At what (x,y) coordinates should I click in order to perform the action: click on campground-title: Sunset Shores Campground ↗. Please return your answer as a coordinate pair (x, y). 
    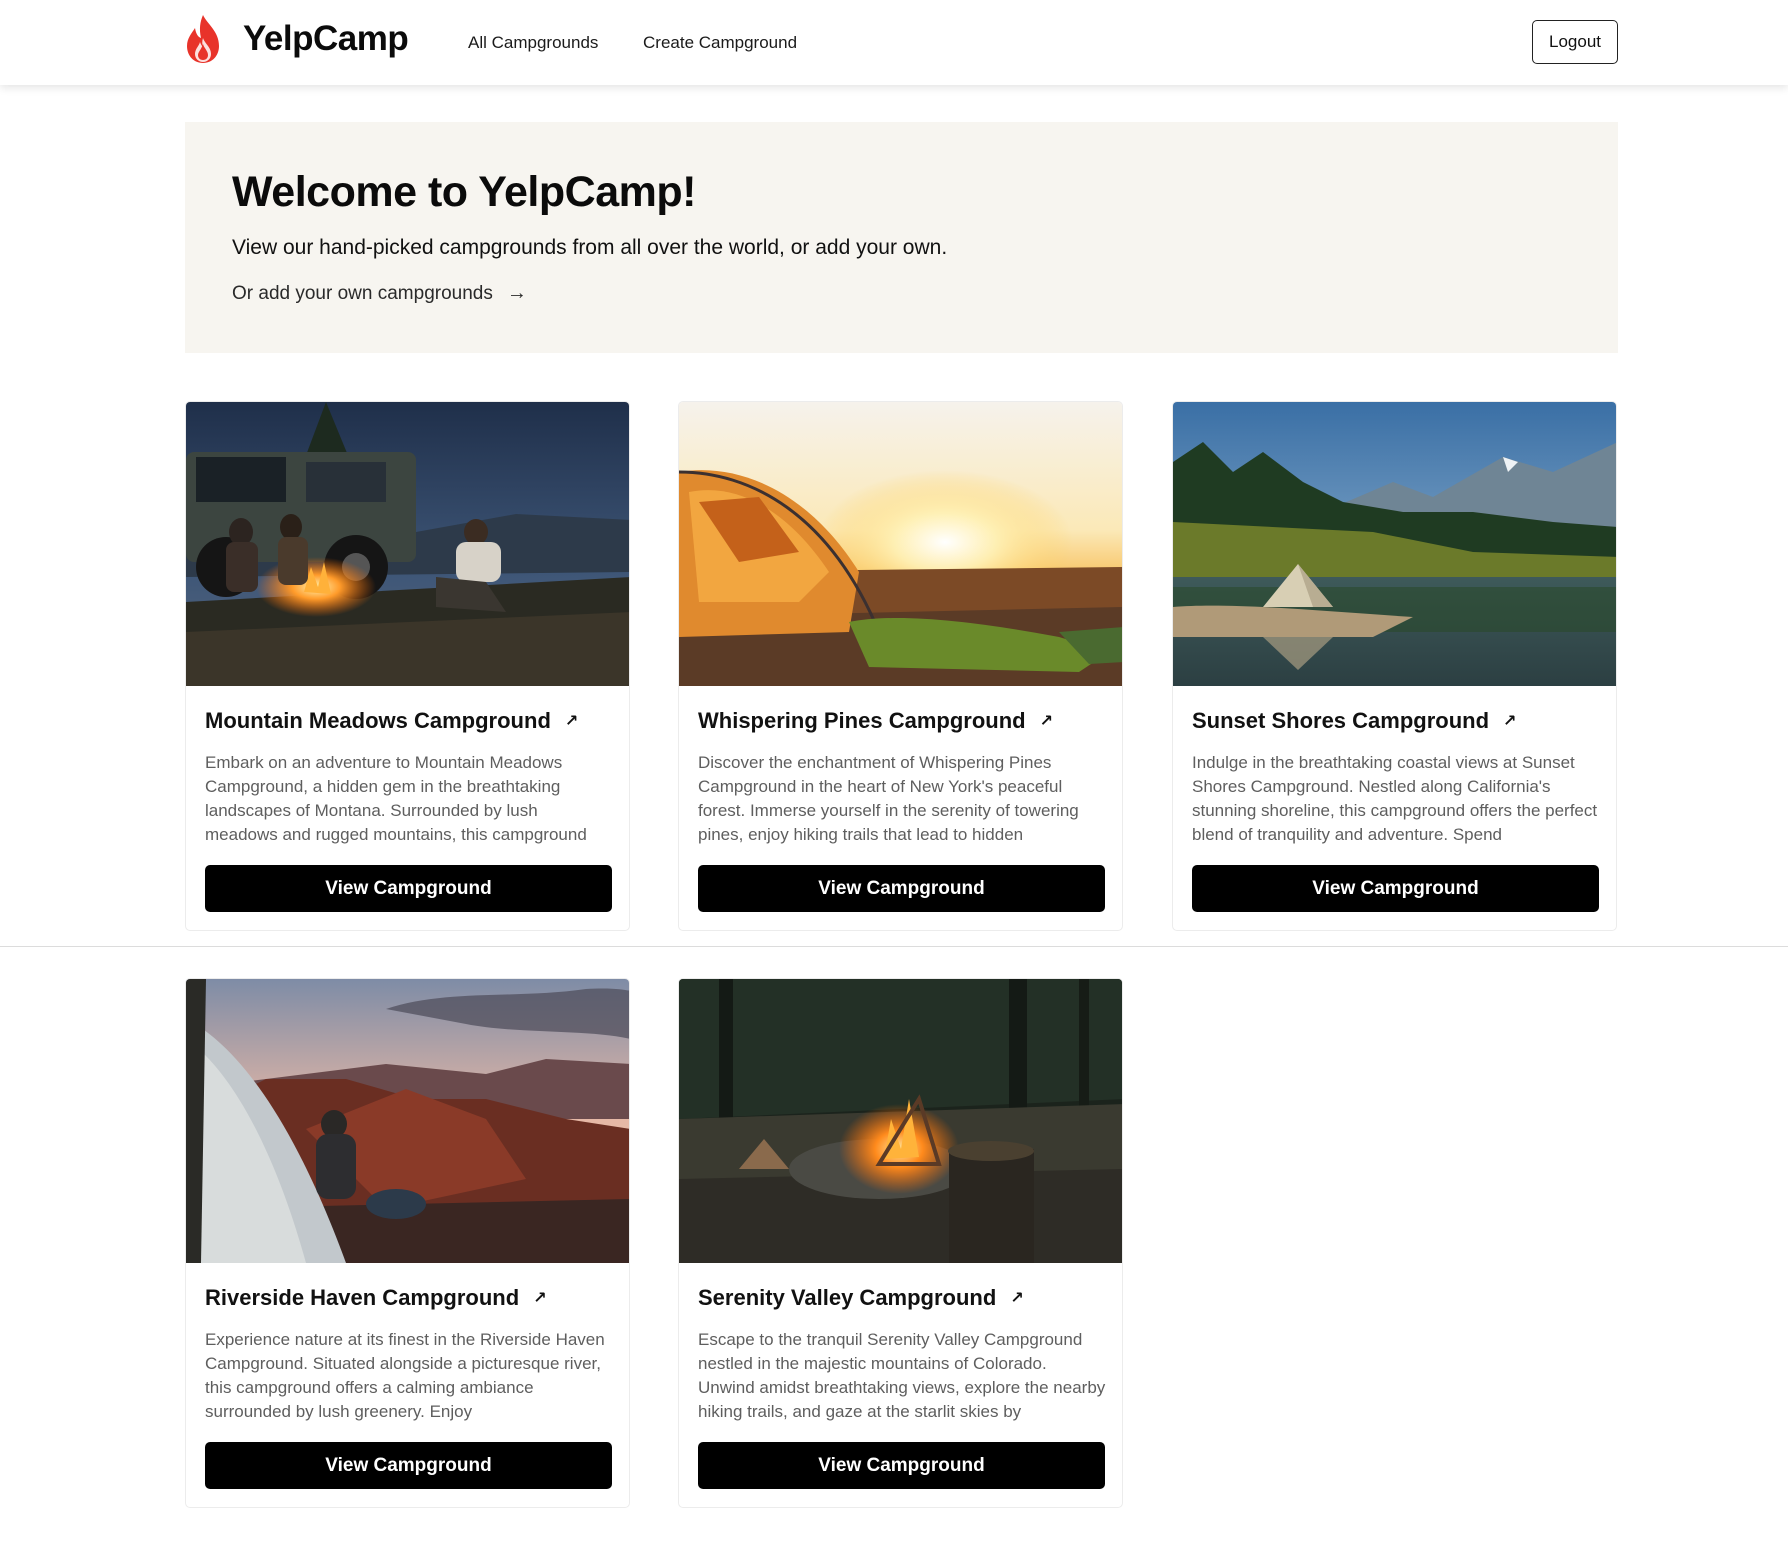
    Looking at the image, I should click on (1354, 721).